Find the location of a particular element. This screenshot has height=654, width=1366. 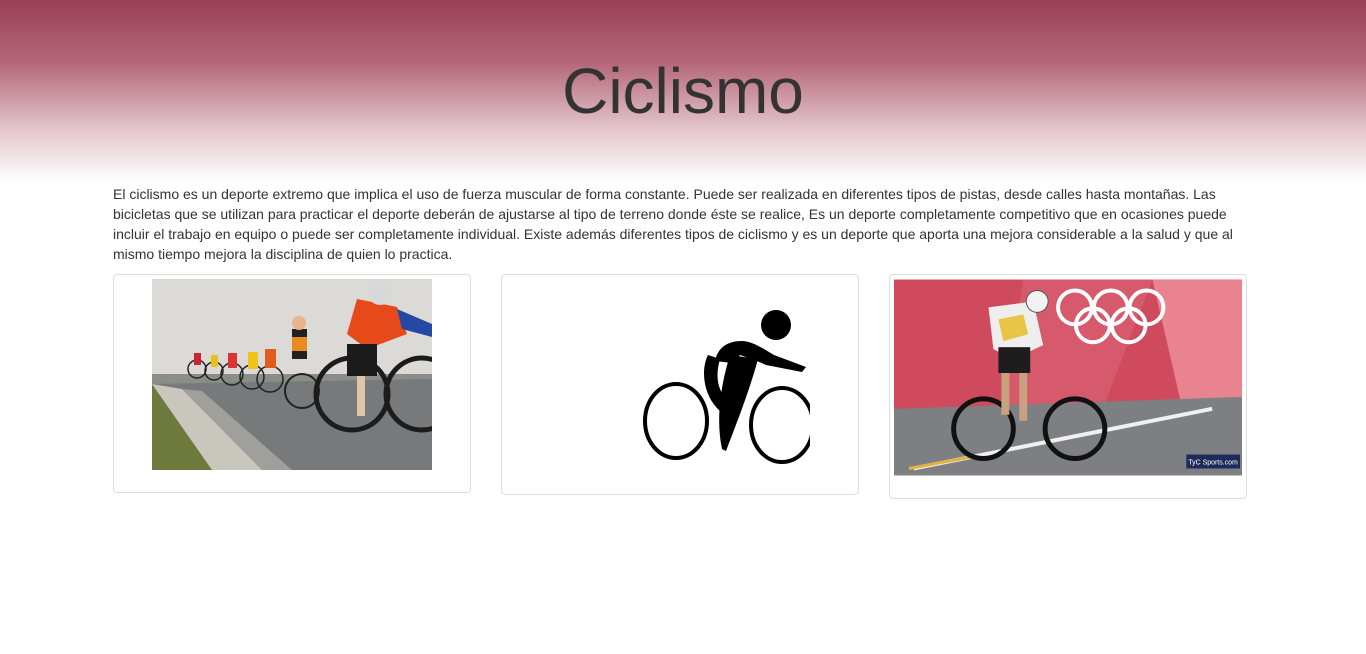

image-card-peloton is located at coordinates (292, 383).